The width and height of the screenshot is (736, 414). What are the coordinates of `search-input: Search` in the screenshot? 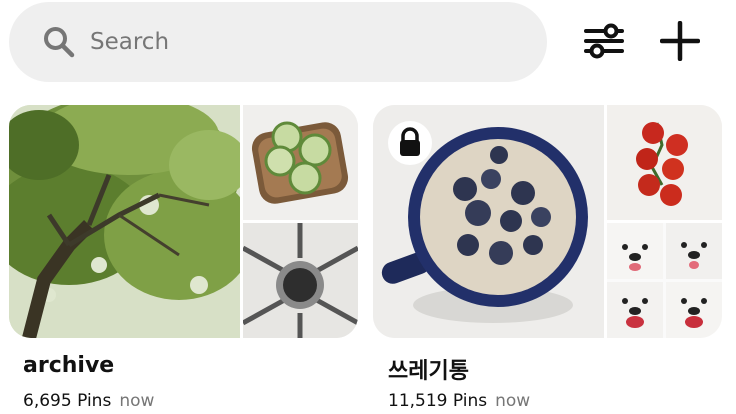 It's located at (129, 42).